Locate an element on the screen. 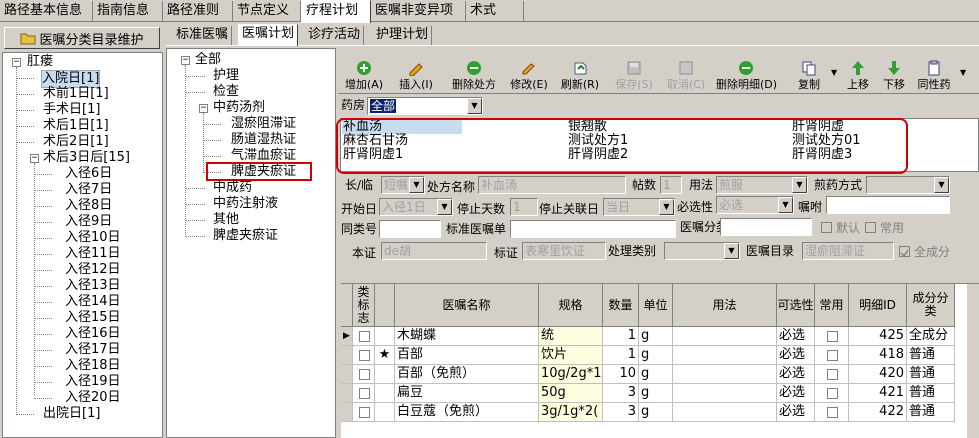 The image size is (979, 438). tab-surgery-type: 术式 is located at coordinates (495, 11).